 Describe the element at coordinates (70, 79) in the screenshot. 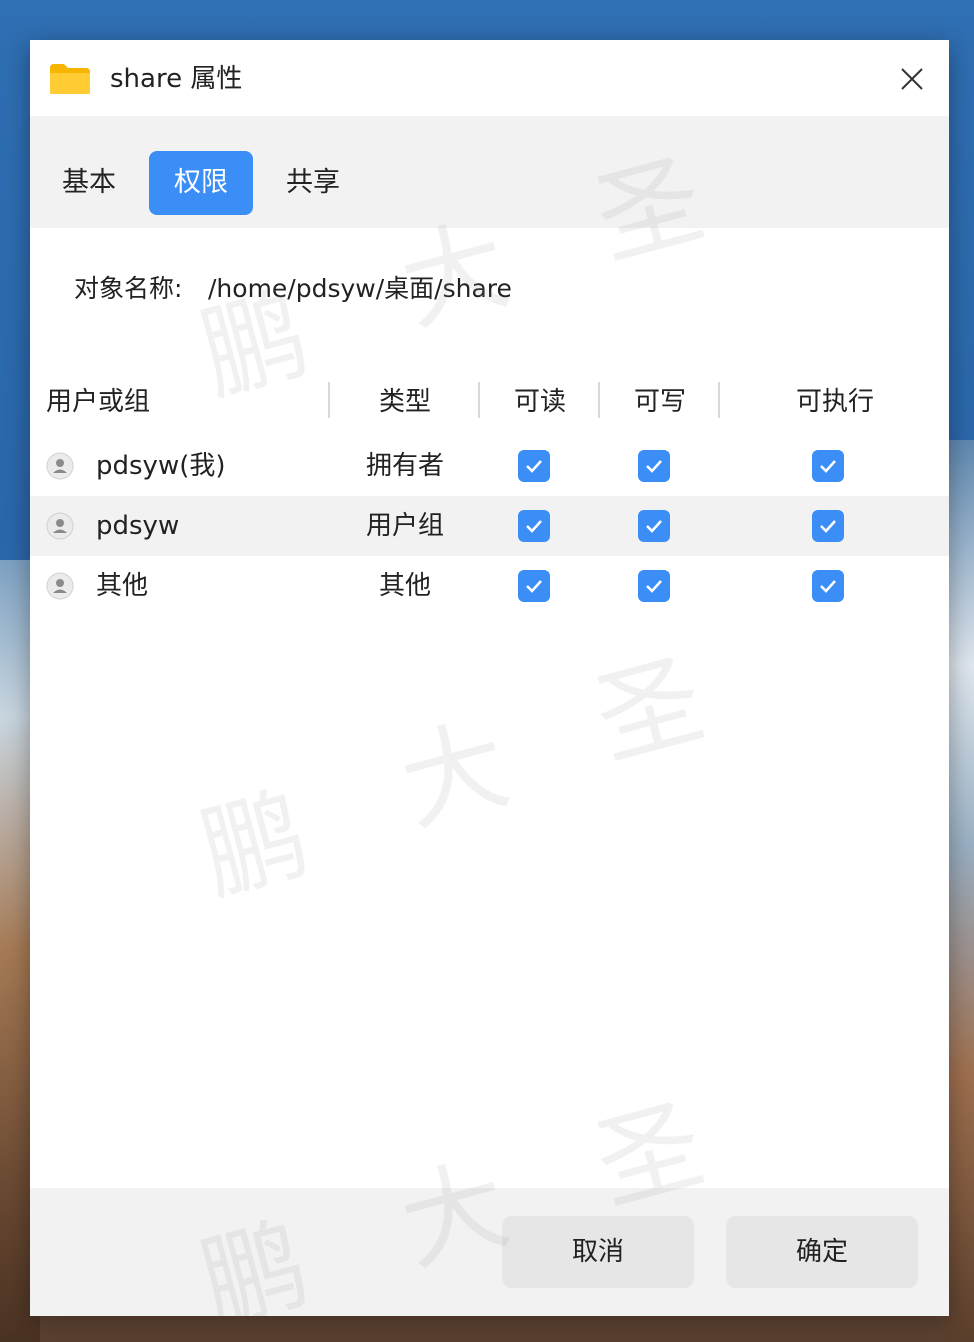

I see `folder-icon` at that location.